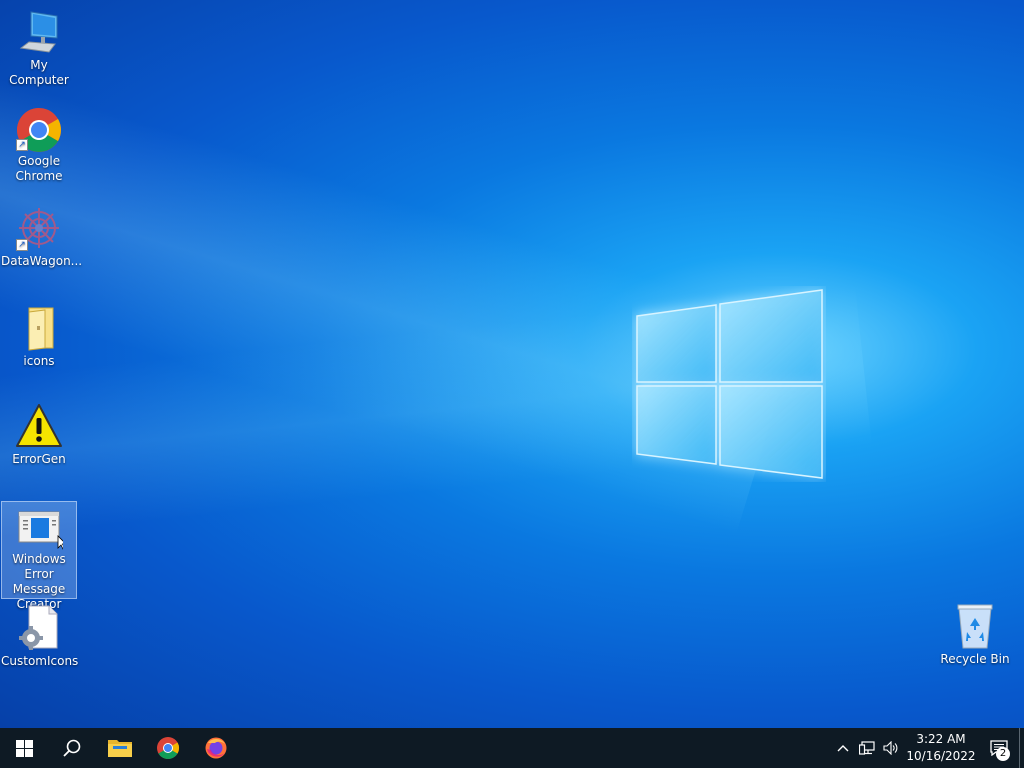 Image resolution: width=1024 pixels, height=768 pixels. What do you see at coordinates (39, 228) in the screenshot?
I see `datawagon-icon: ↗` at bounding box center [39, 228].